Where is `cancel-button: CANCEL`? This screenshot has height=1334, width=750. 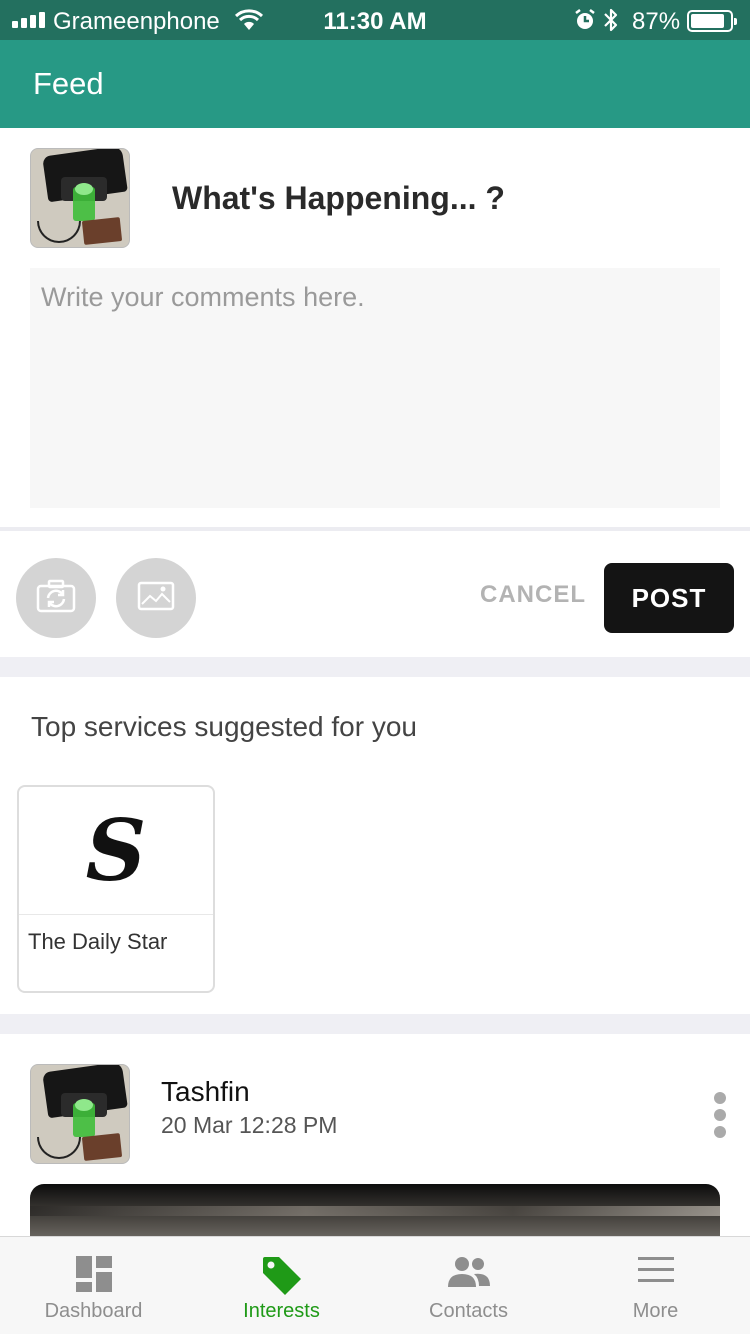
cancel-button: CANCEL is located at coordinates (533, 595).